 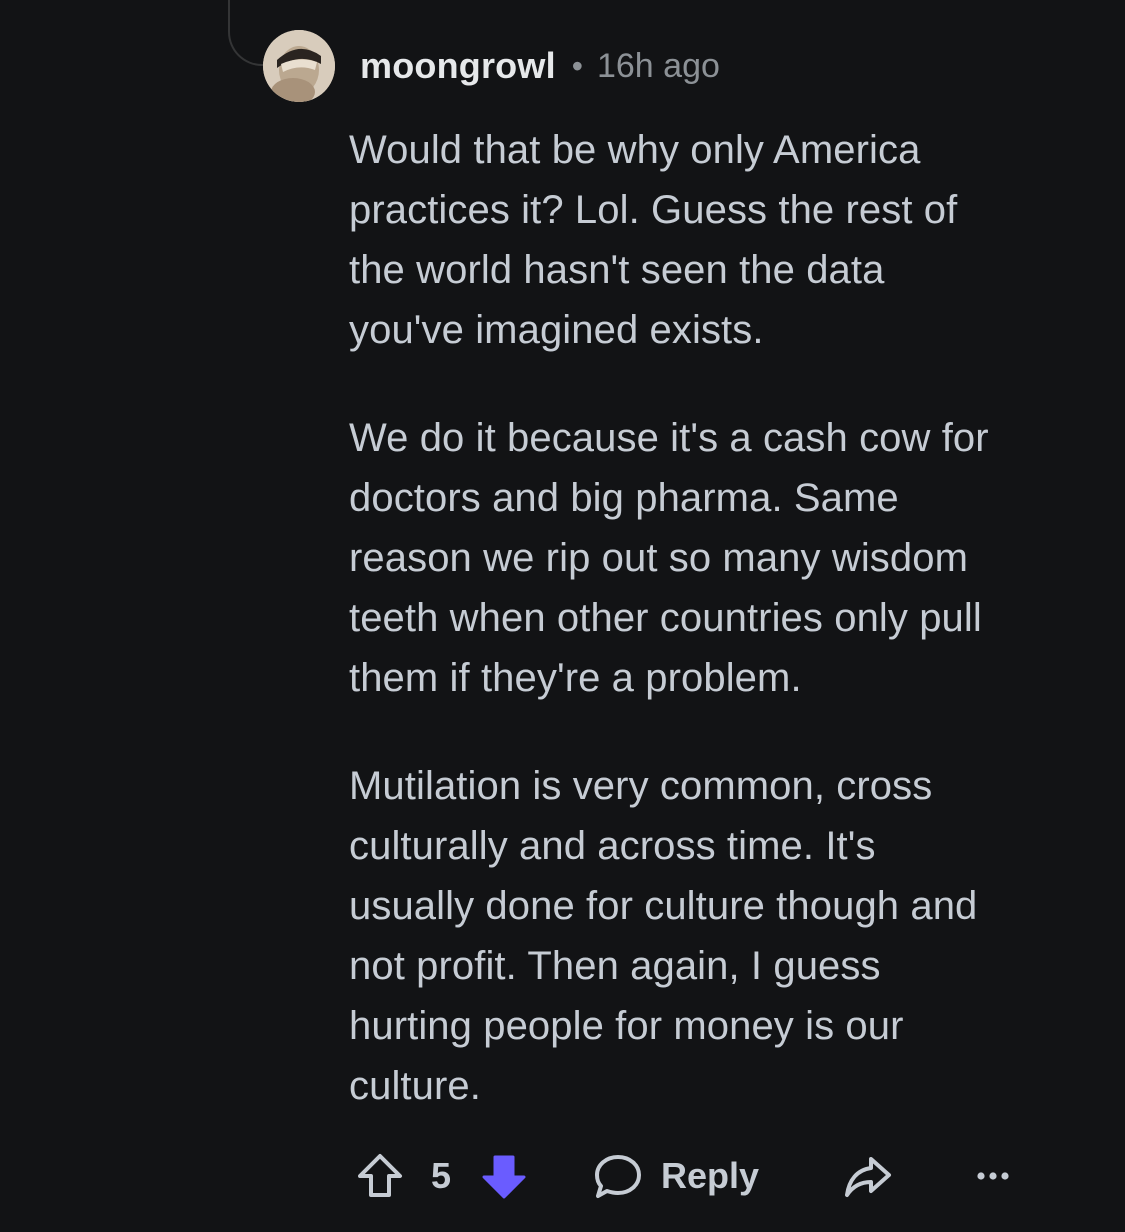 I want to click on vote-count-wrap: 5, so click(x=441, y=1176).